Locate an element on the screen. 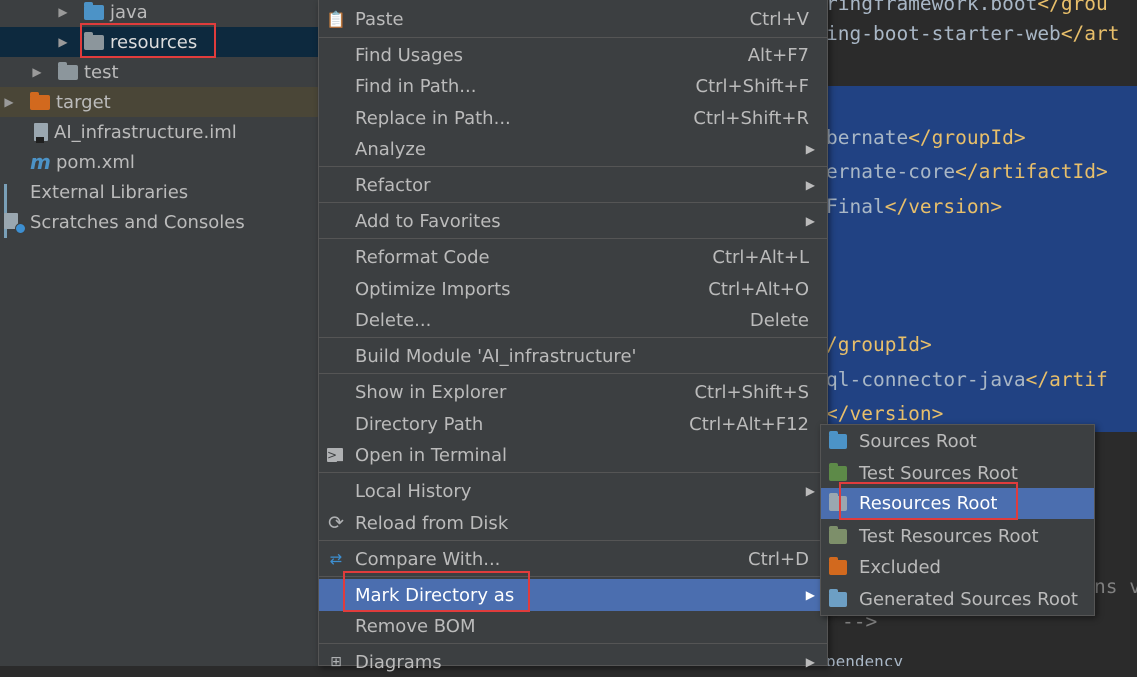  submenu-item-generated-sources-root: Generated Sources Root is located at coordinates (957, 599).